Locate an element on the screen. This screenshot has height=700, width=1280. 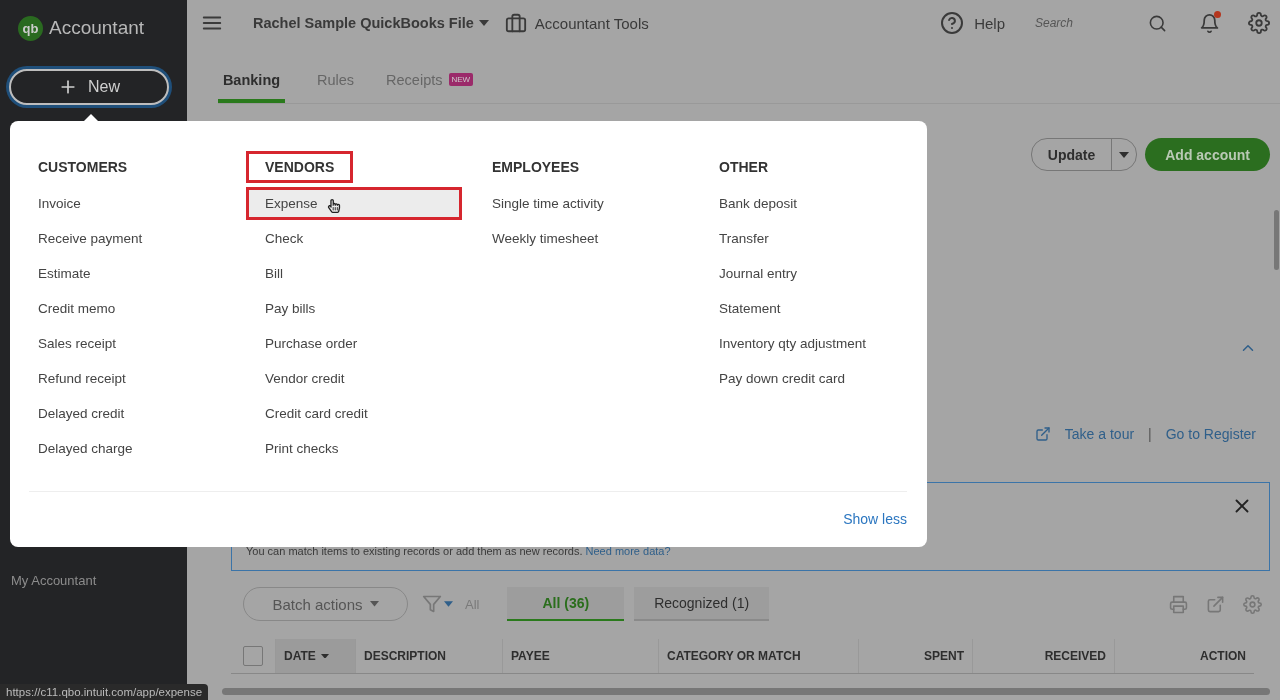
horizontal-scrollbar is located at coordinates (746, 691).